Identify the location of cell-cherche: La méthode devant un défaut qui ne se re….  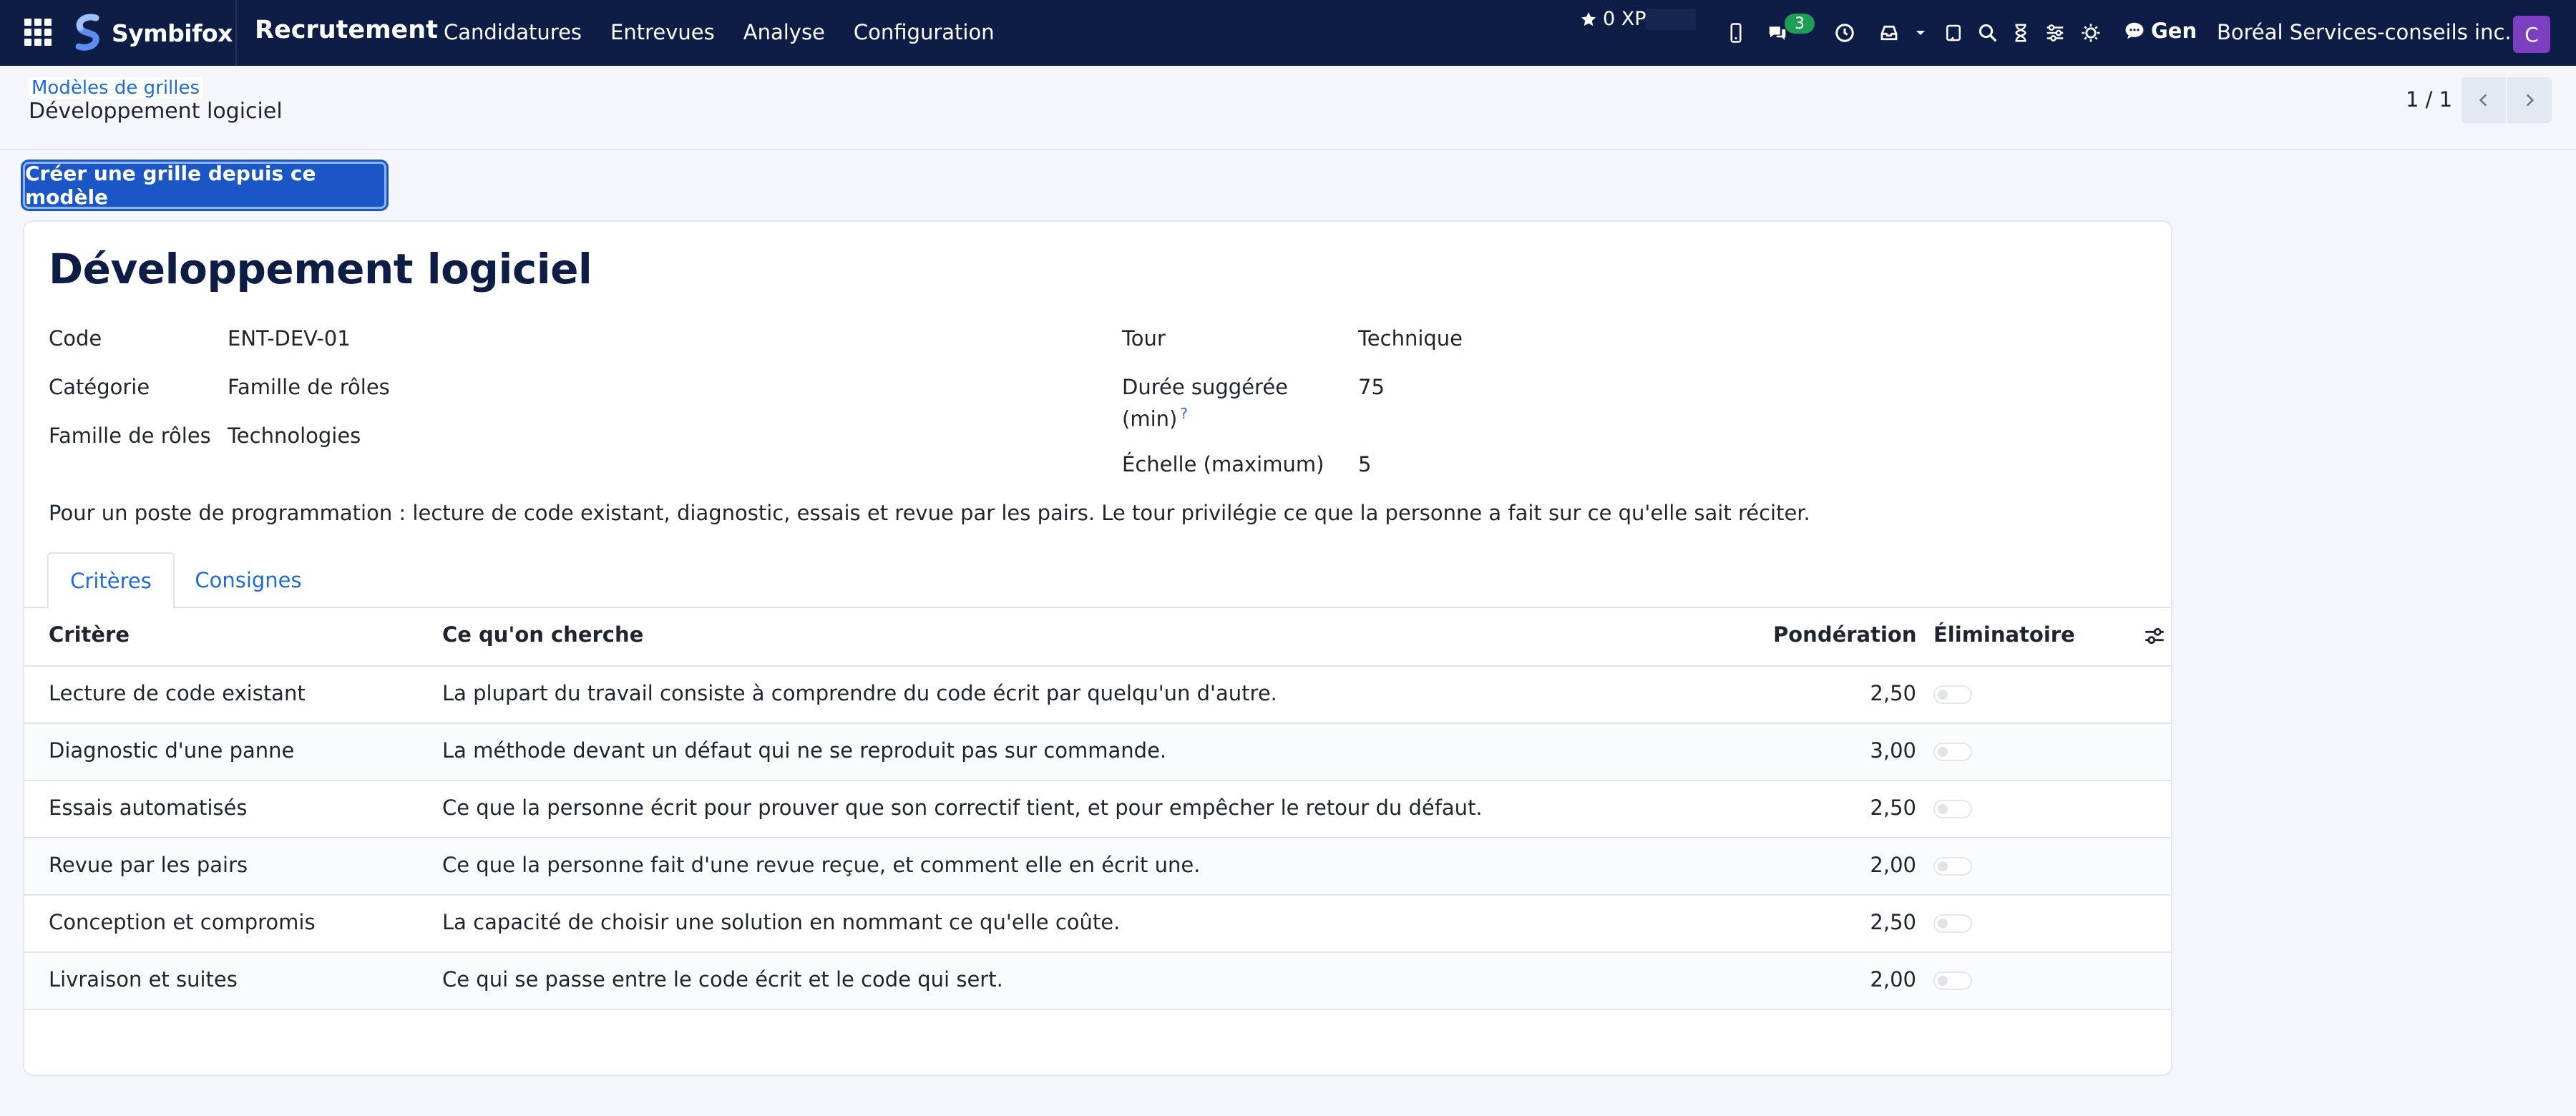
(805, 751).